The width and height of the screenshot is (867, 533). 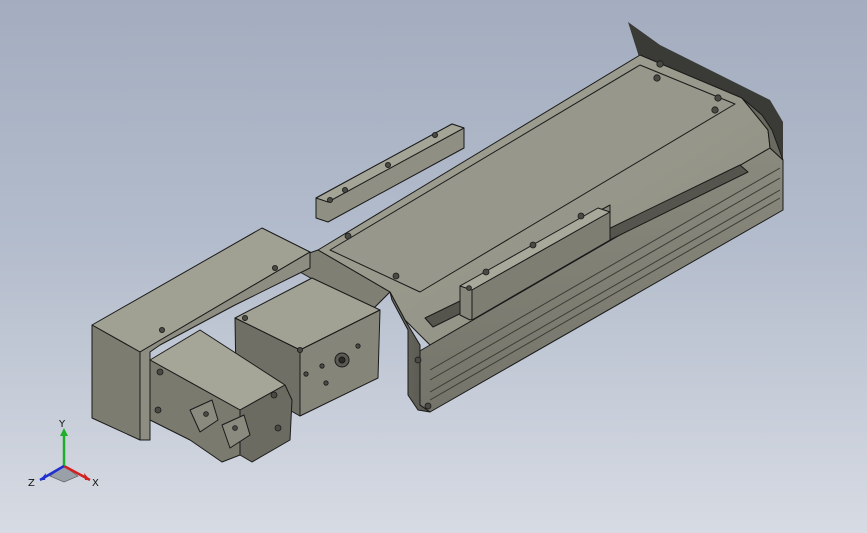 What do you see at coordinates (63, 454) in the screenshot?
I see `orientation-triad: Y X Z` at bounding box center [63, 454].